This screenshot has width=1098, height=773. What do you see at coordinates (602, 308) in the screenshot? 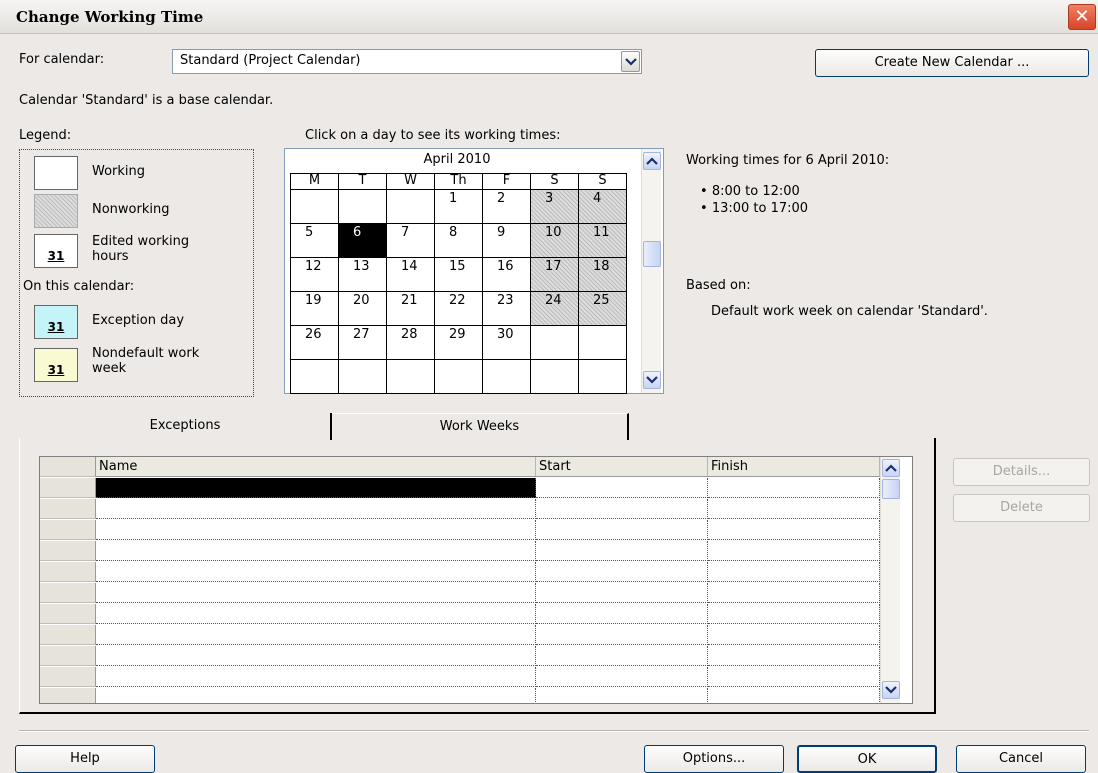
I see `calendar-day-cell: 25` at bounding box center [602, 308].